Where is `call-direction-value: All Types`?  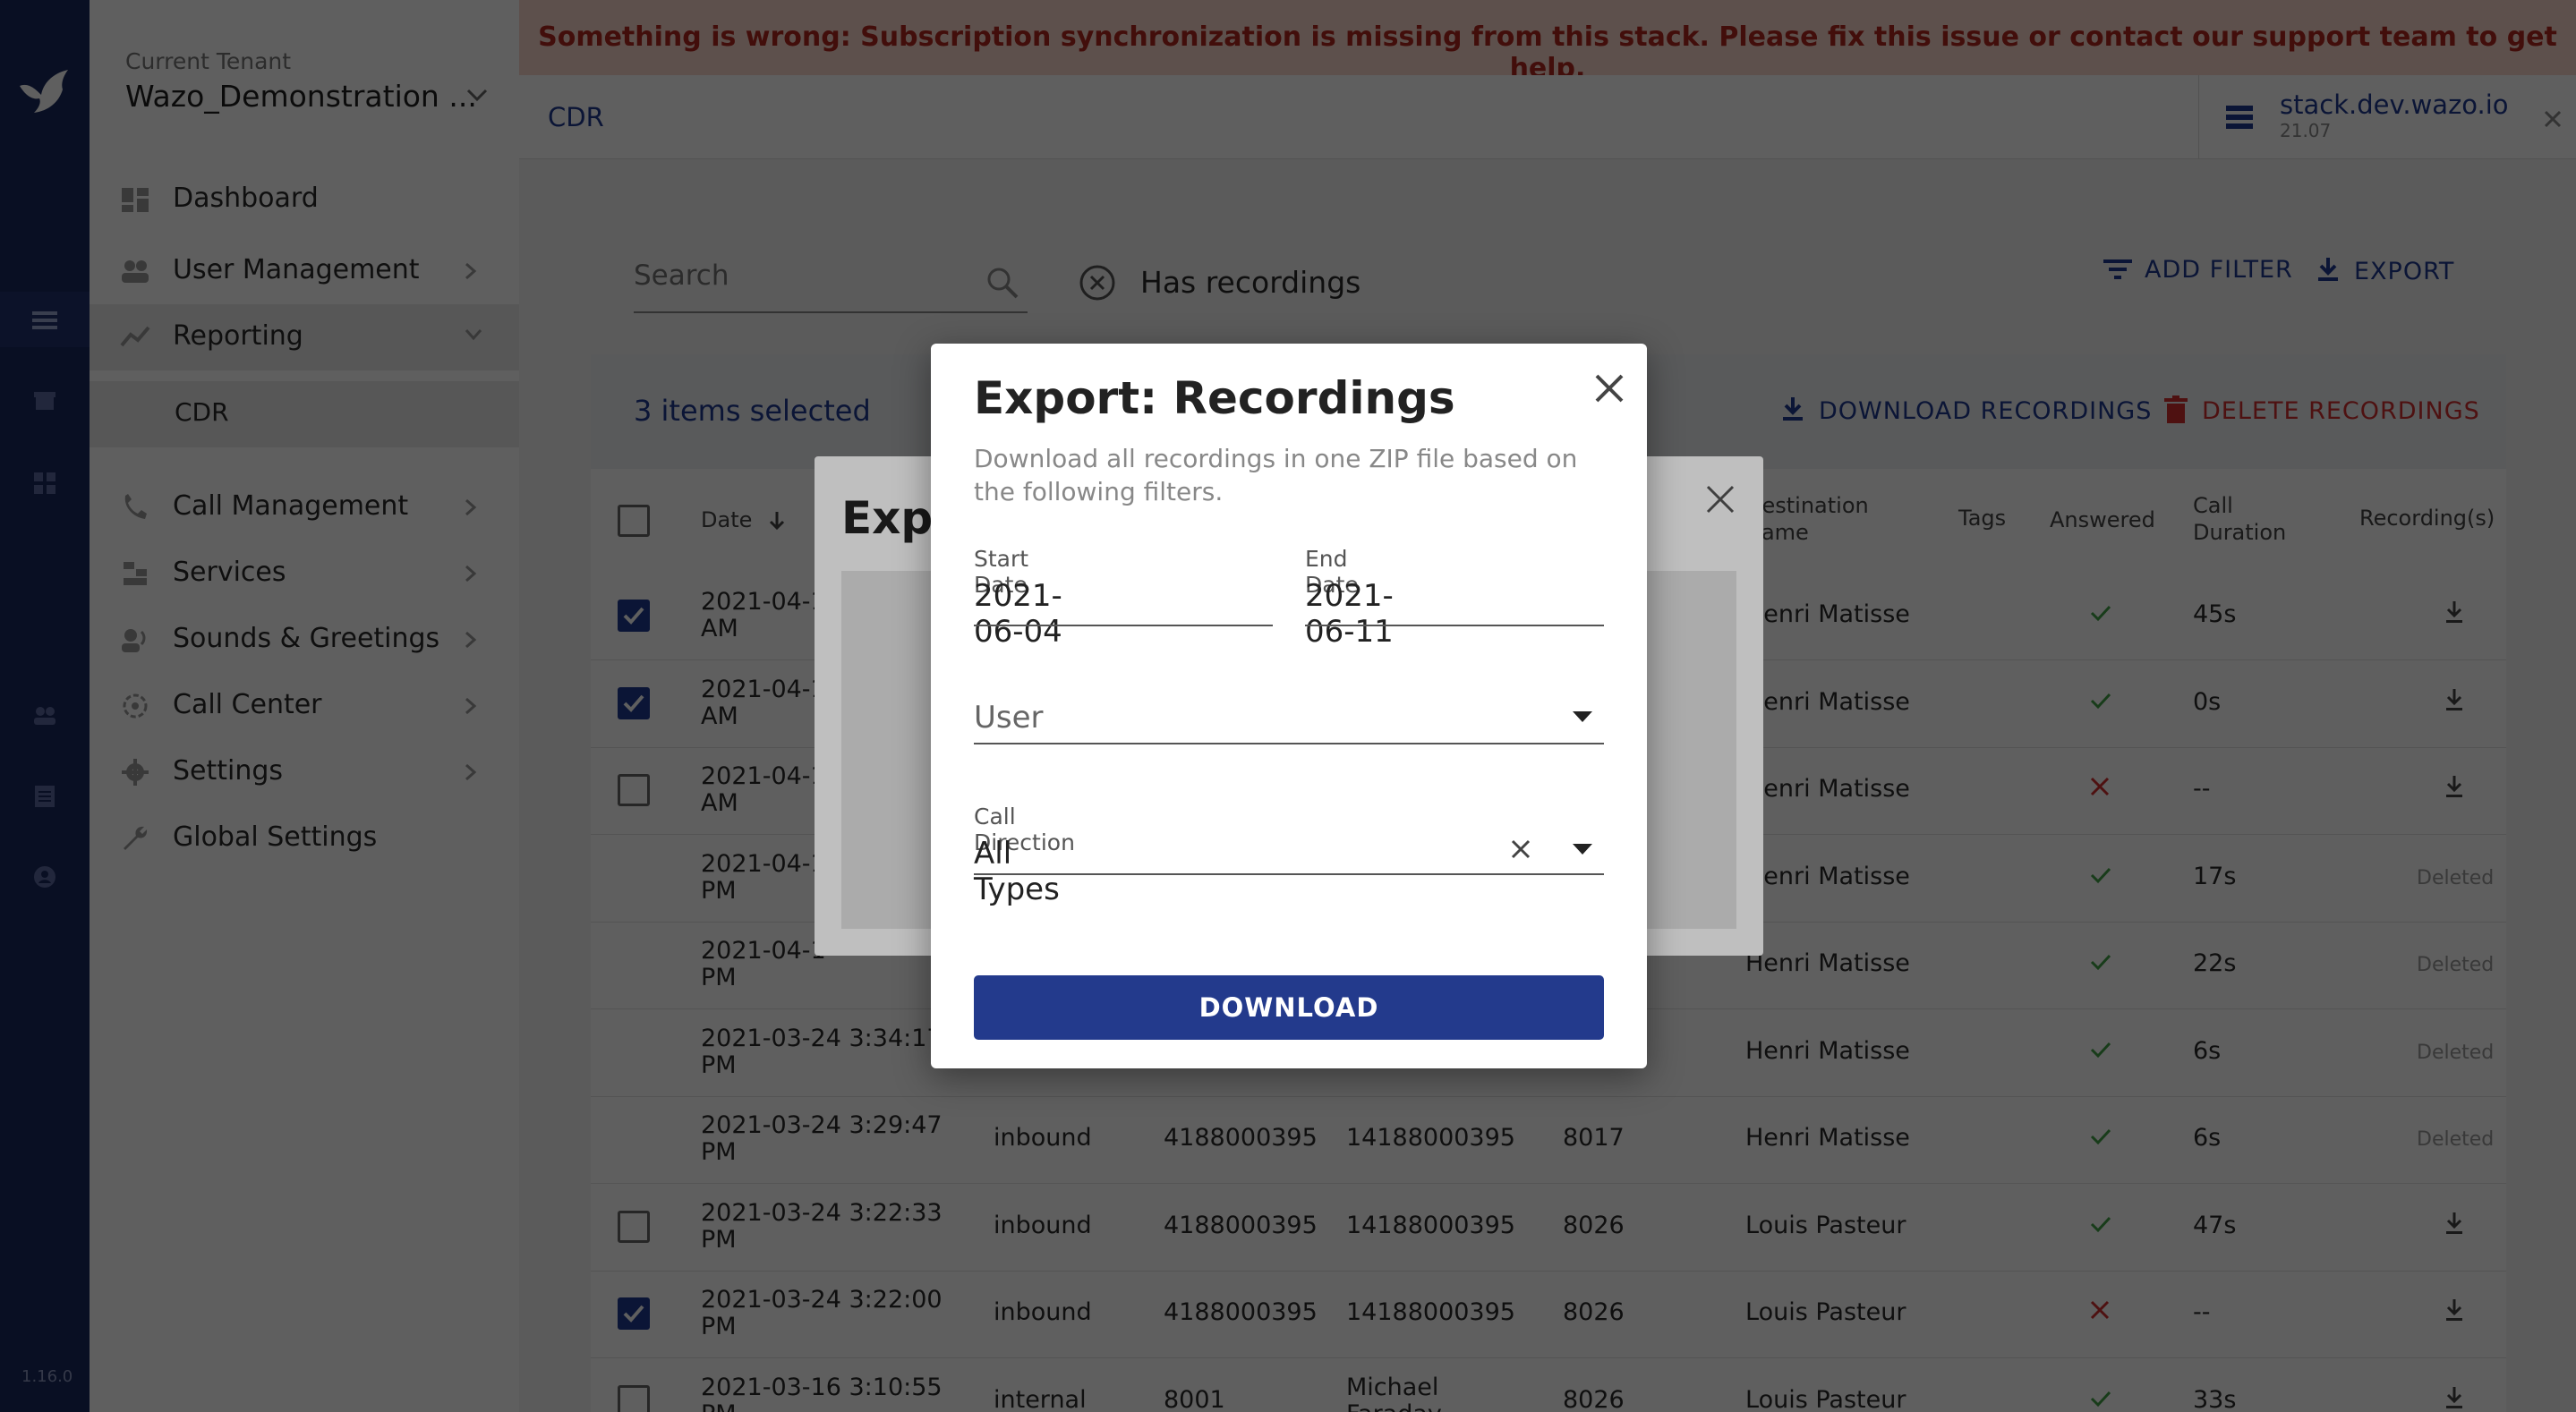 call-direction-value: All Types is located at coordinates (1017, 872).